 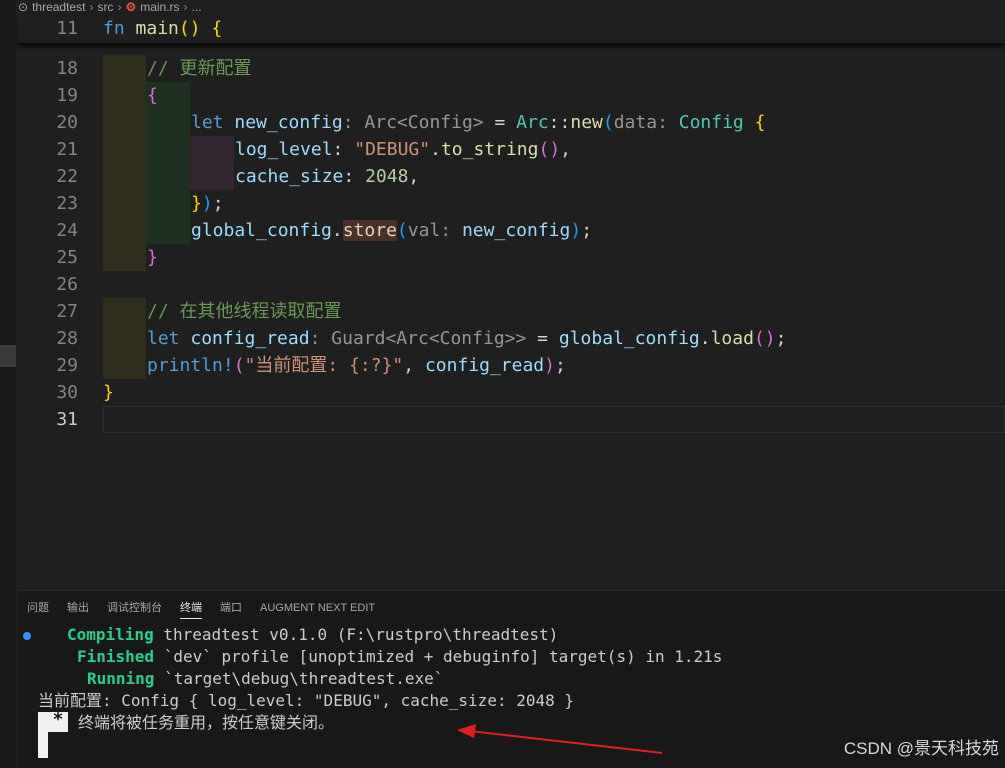 What do you see at coordinates (511, 29) in the screenshot?
I see `sticky-scroll-header: 11 fn main() {` at bounding box center [511, 29].